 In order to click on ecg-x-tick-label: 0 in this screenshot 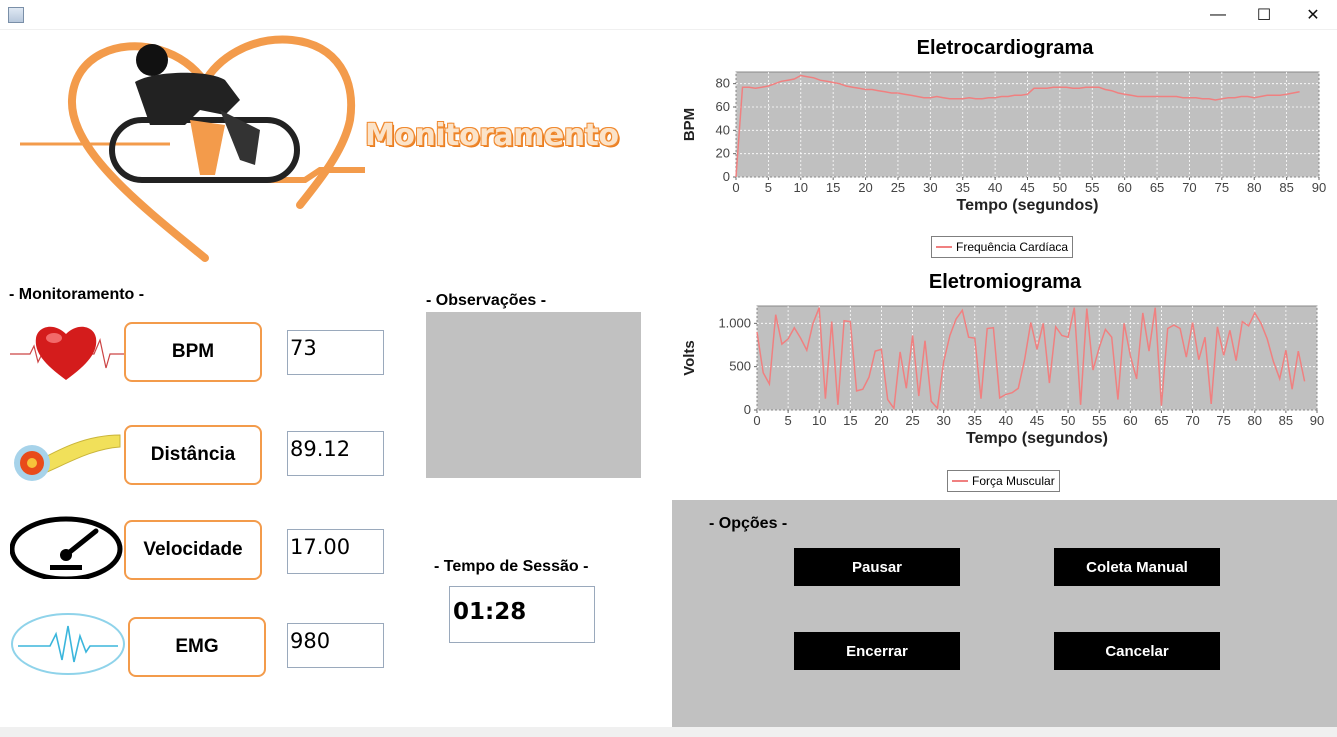, I will do `click(735, 187)`.